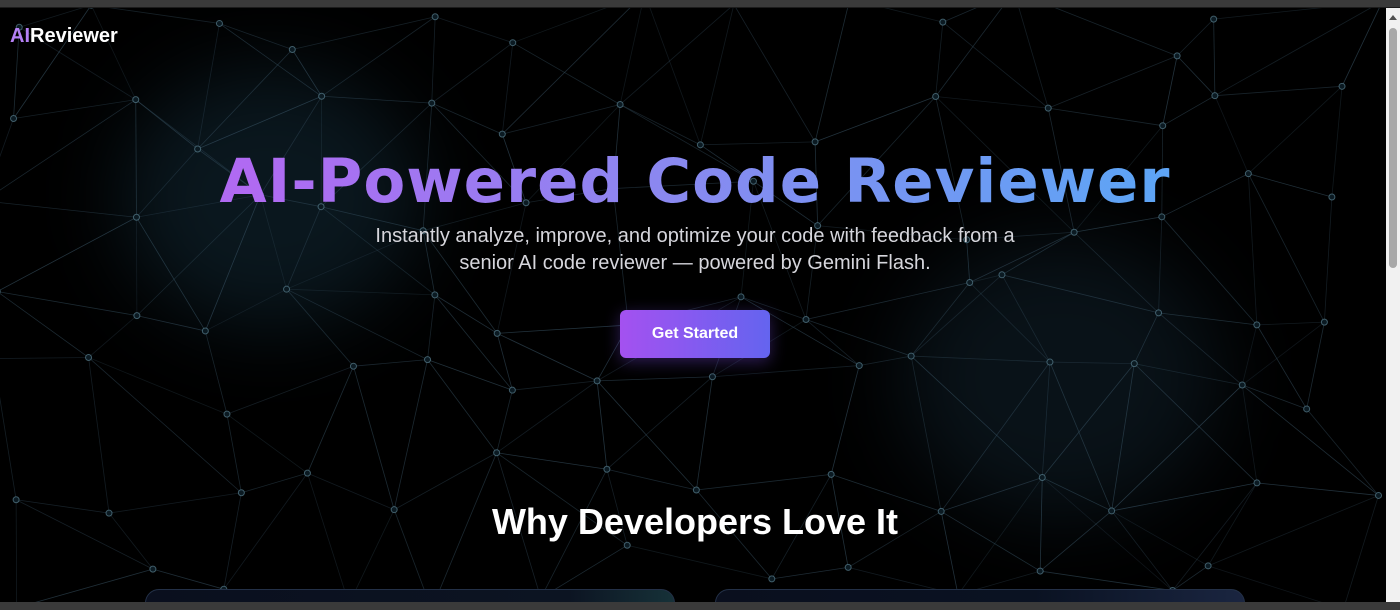  I want to click on logo: AIReviewer, so click(64, 36).